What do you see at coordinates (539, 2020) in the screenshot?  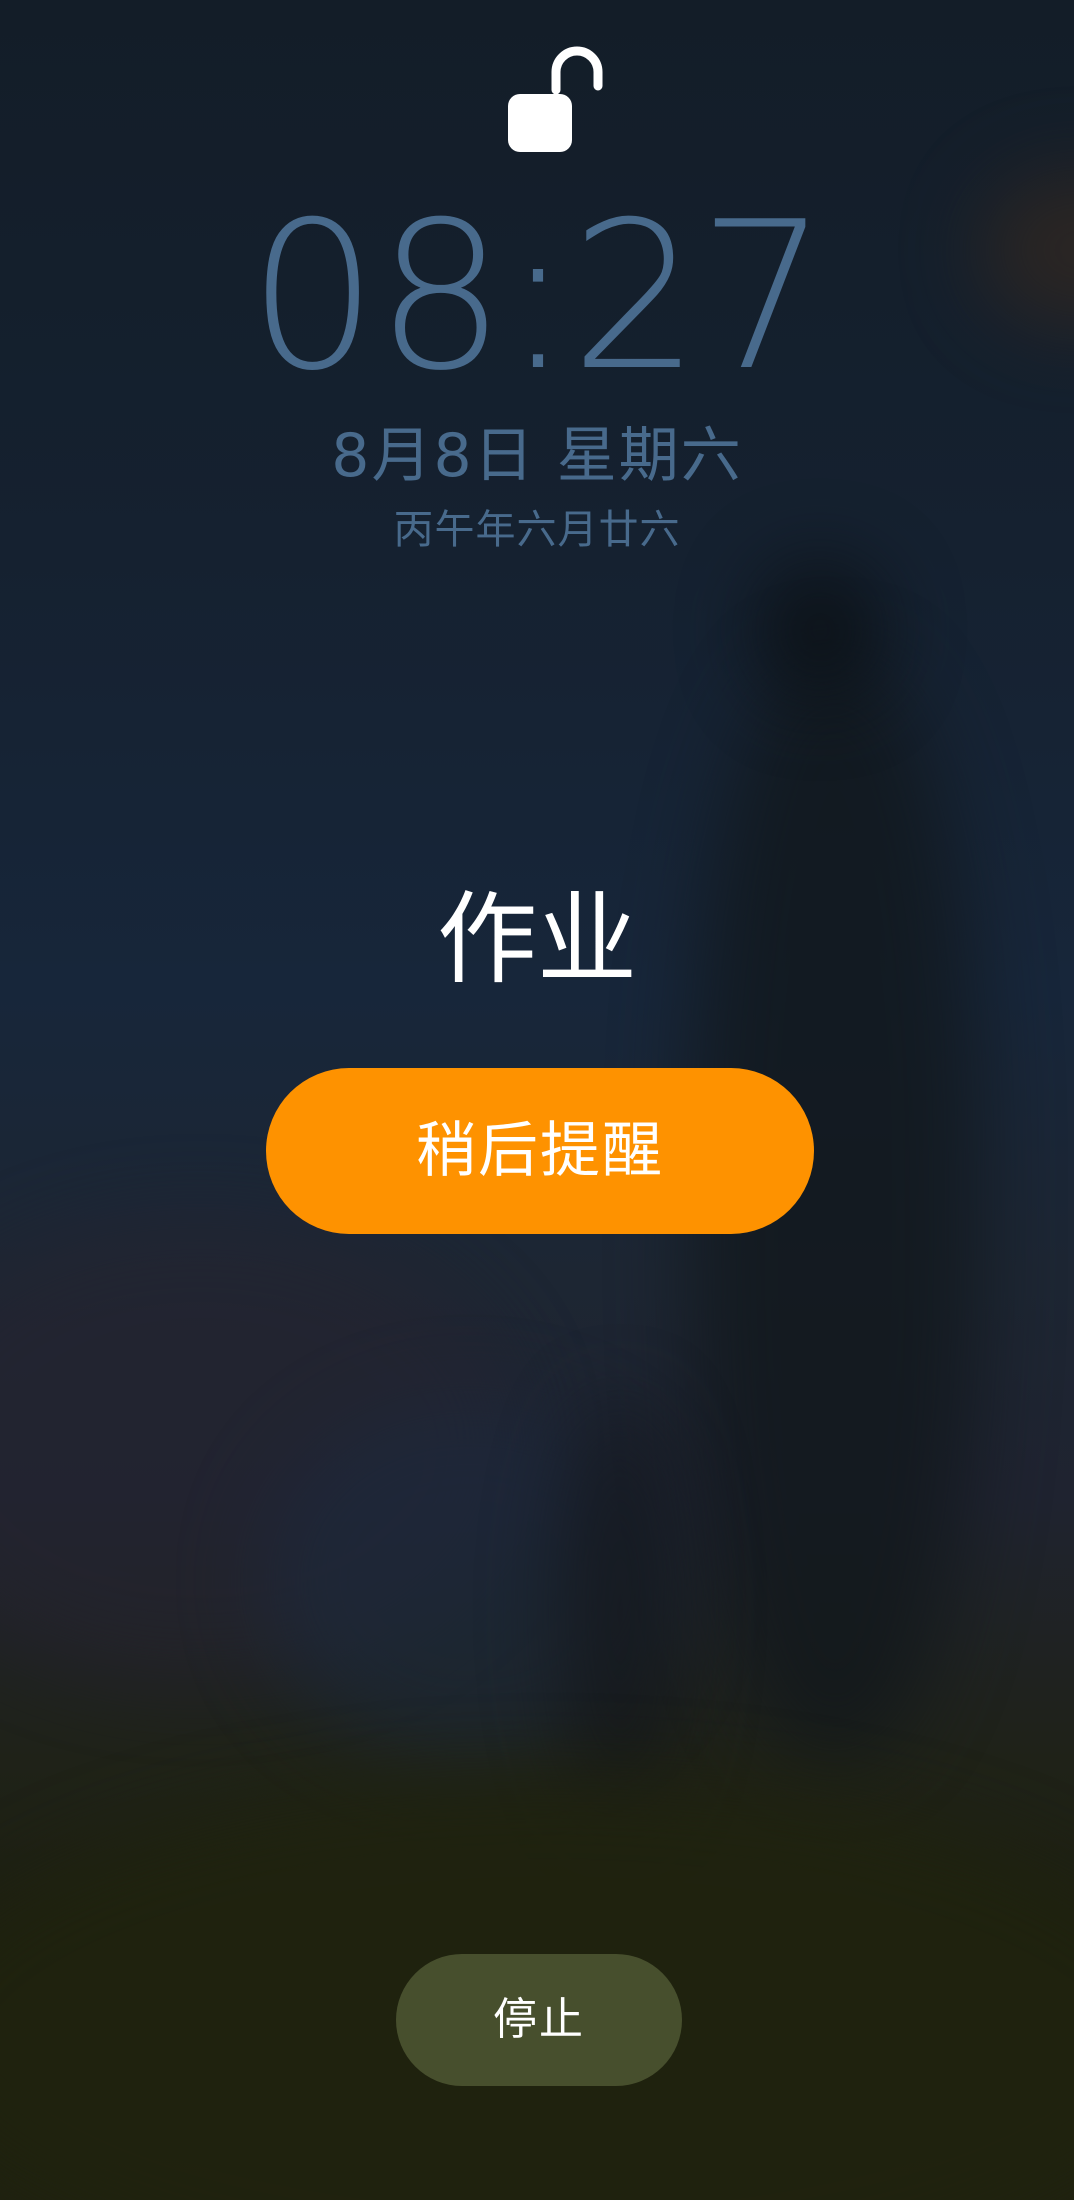 I see `stop-button: 停止` at bounding box center [539, 2020].